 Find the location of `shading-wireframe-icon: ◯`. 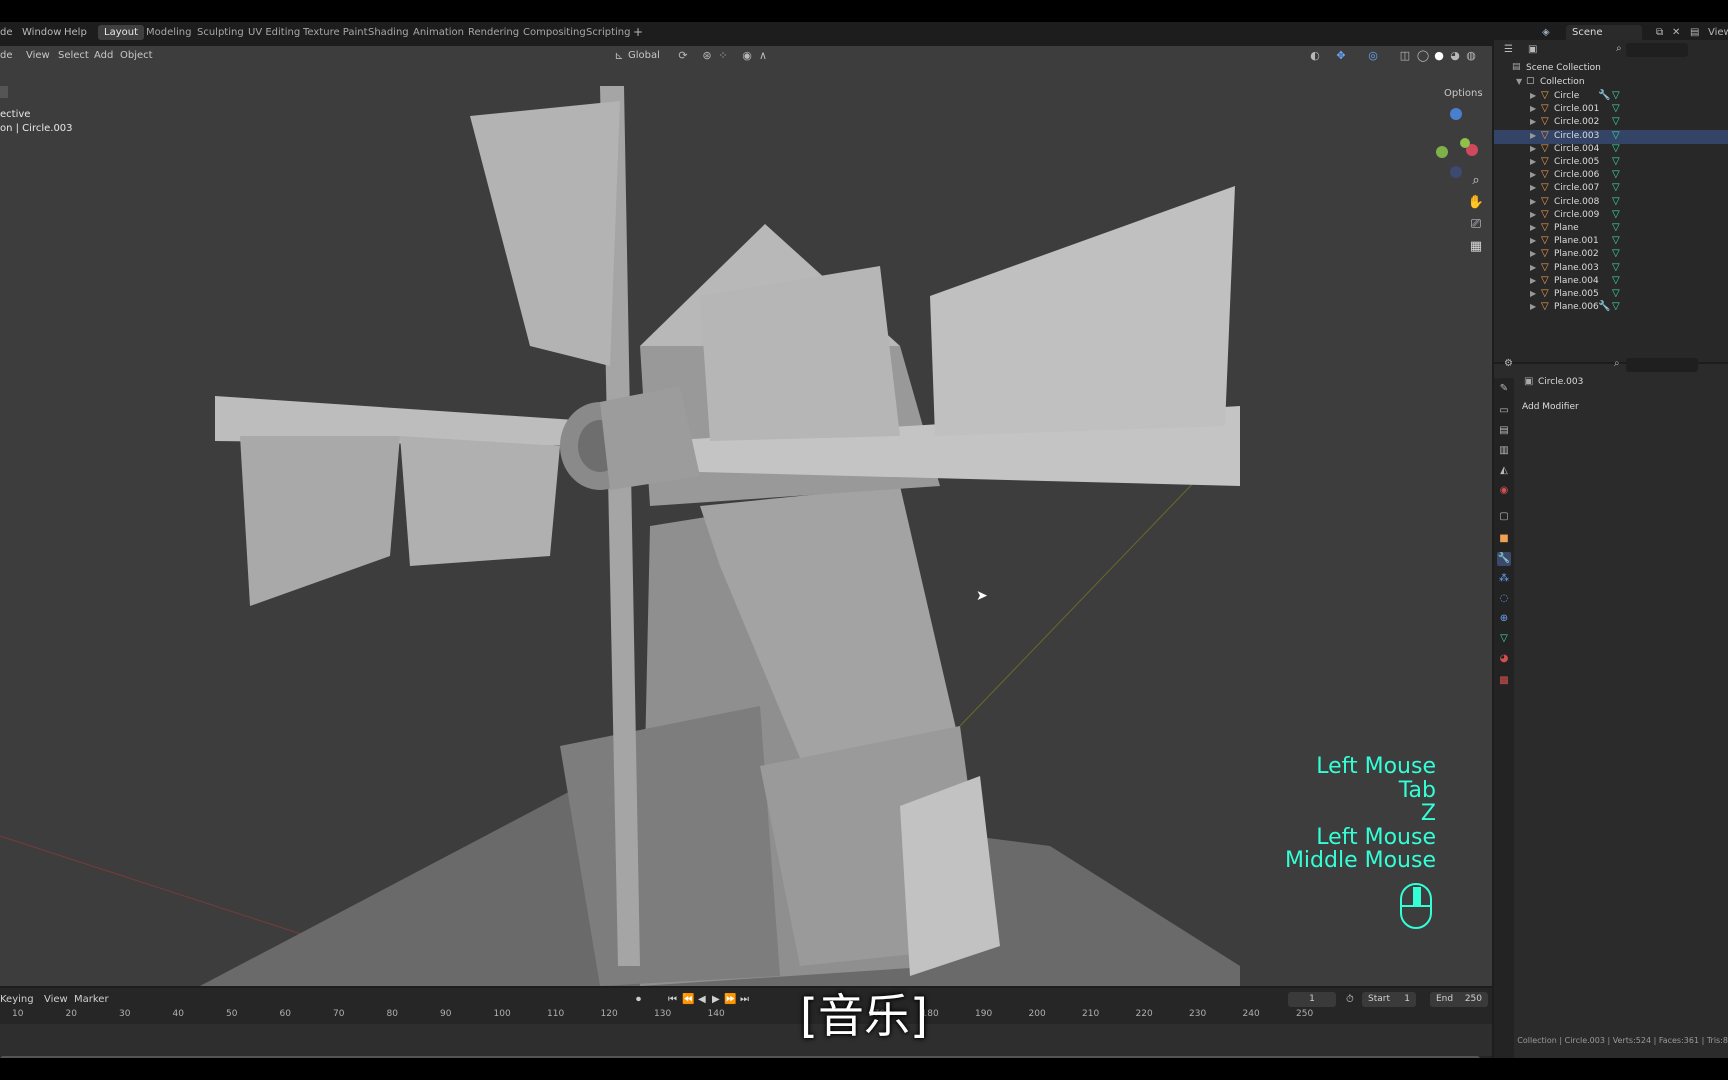

shading-wireframe-icon: ◯ is located at coordinates (1423, 56).